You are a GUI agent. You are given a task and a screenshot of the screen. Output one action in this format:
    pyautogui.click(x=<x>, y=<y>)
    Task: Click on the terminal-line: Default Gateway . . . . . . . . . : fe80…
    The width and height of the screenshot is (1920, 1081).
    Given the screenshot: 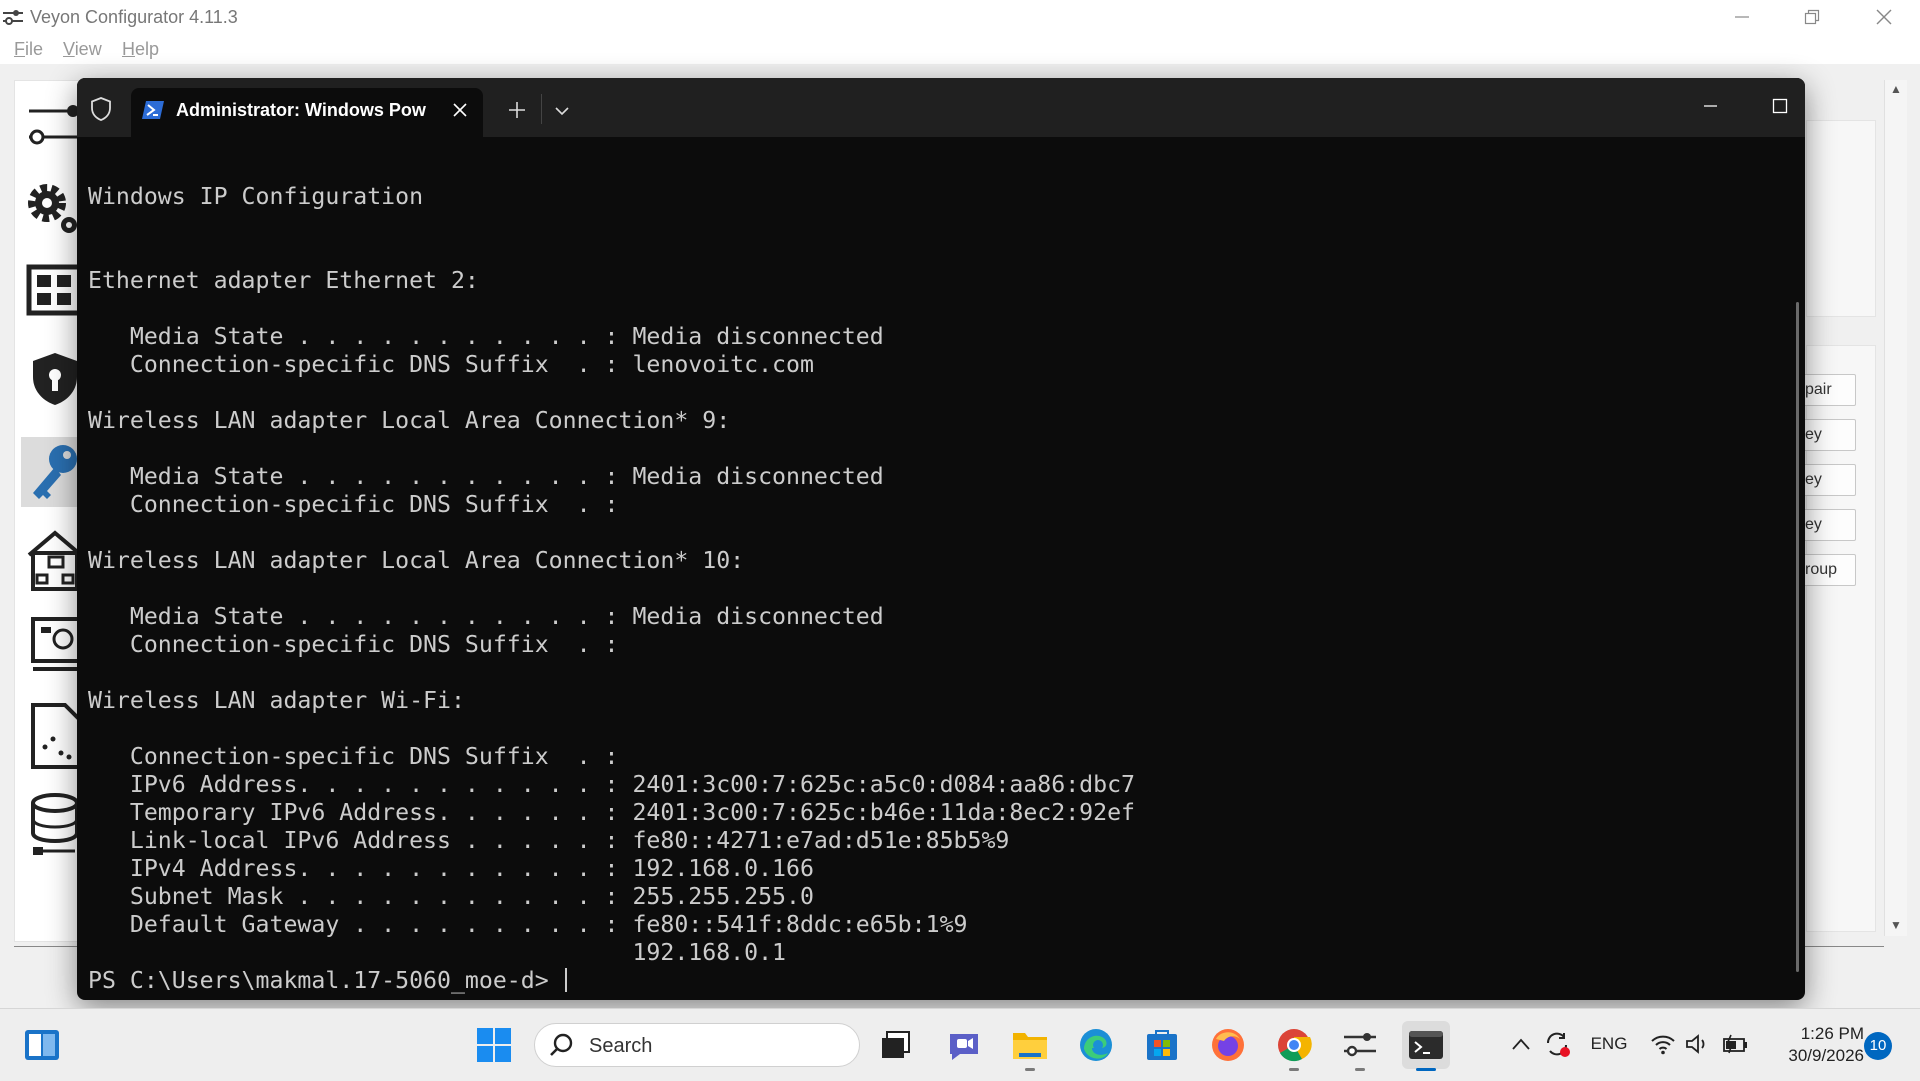 What is the action you would take?
    pyautogui.click(x=528, y=924)
    